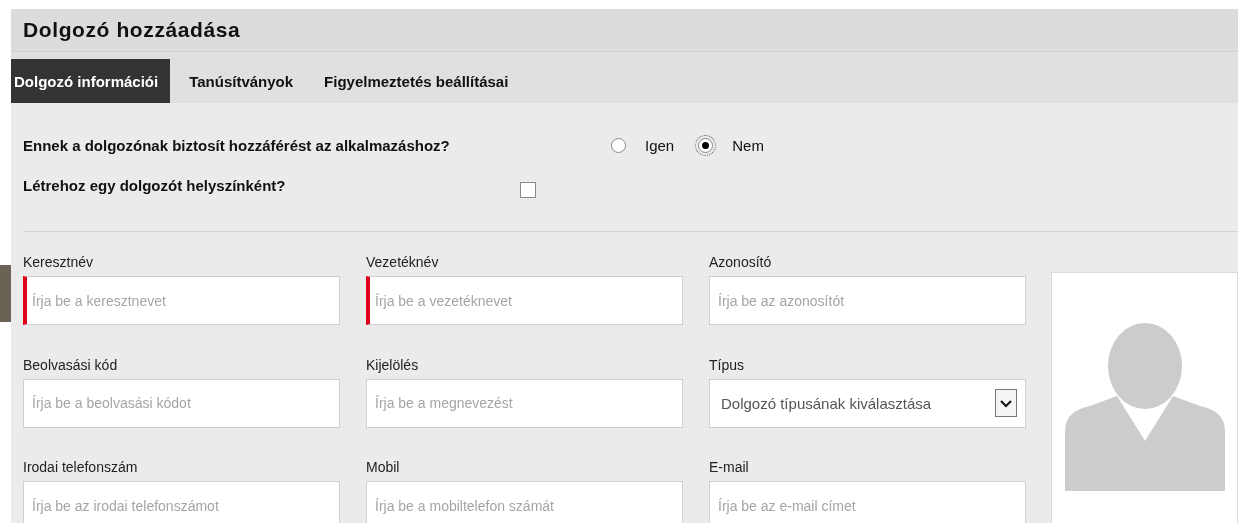 Image resolution: width=1238 pixels, height=523 pixels. What do you see at coordinates (660, 145) in the screenshot?
I see `radio-label: Igen` at bounding box center [660, 145].